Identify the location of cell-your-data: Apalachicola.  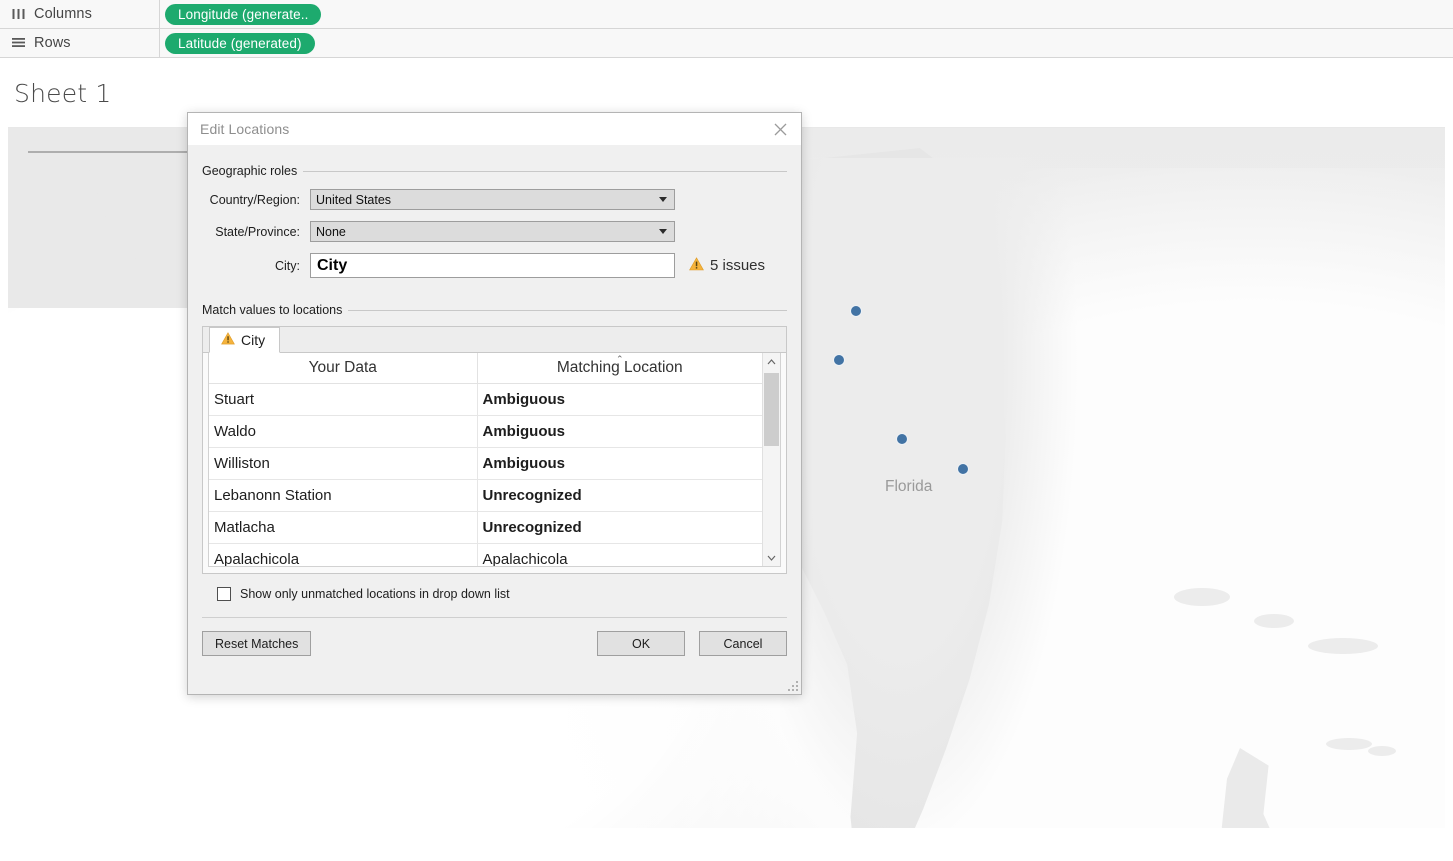
(343, 554).